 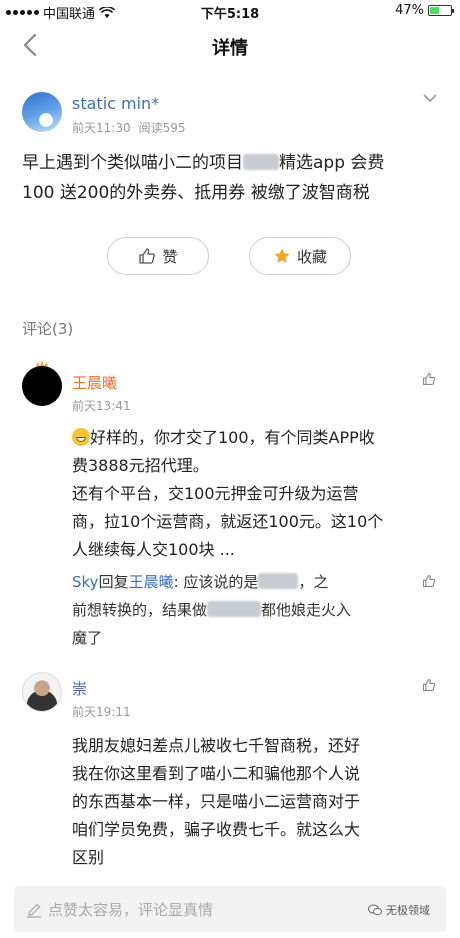 I want to click on post-meta: 前天11:30 阅读595, so click(x=129, y=127).